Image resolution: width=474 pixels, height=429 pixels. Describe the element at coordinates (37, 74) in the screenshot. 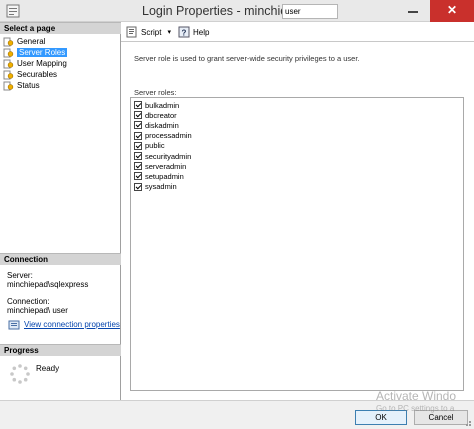

I see `sidebar-item-label: Securables` at that location.